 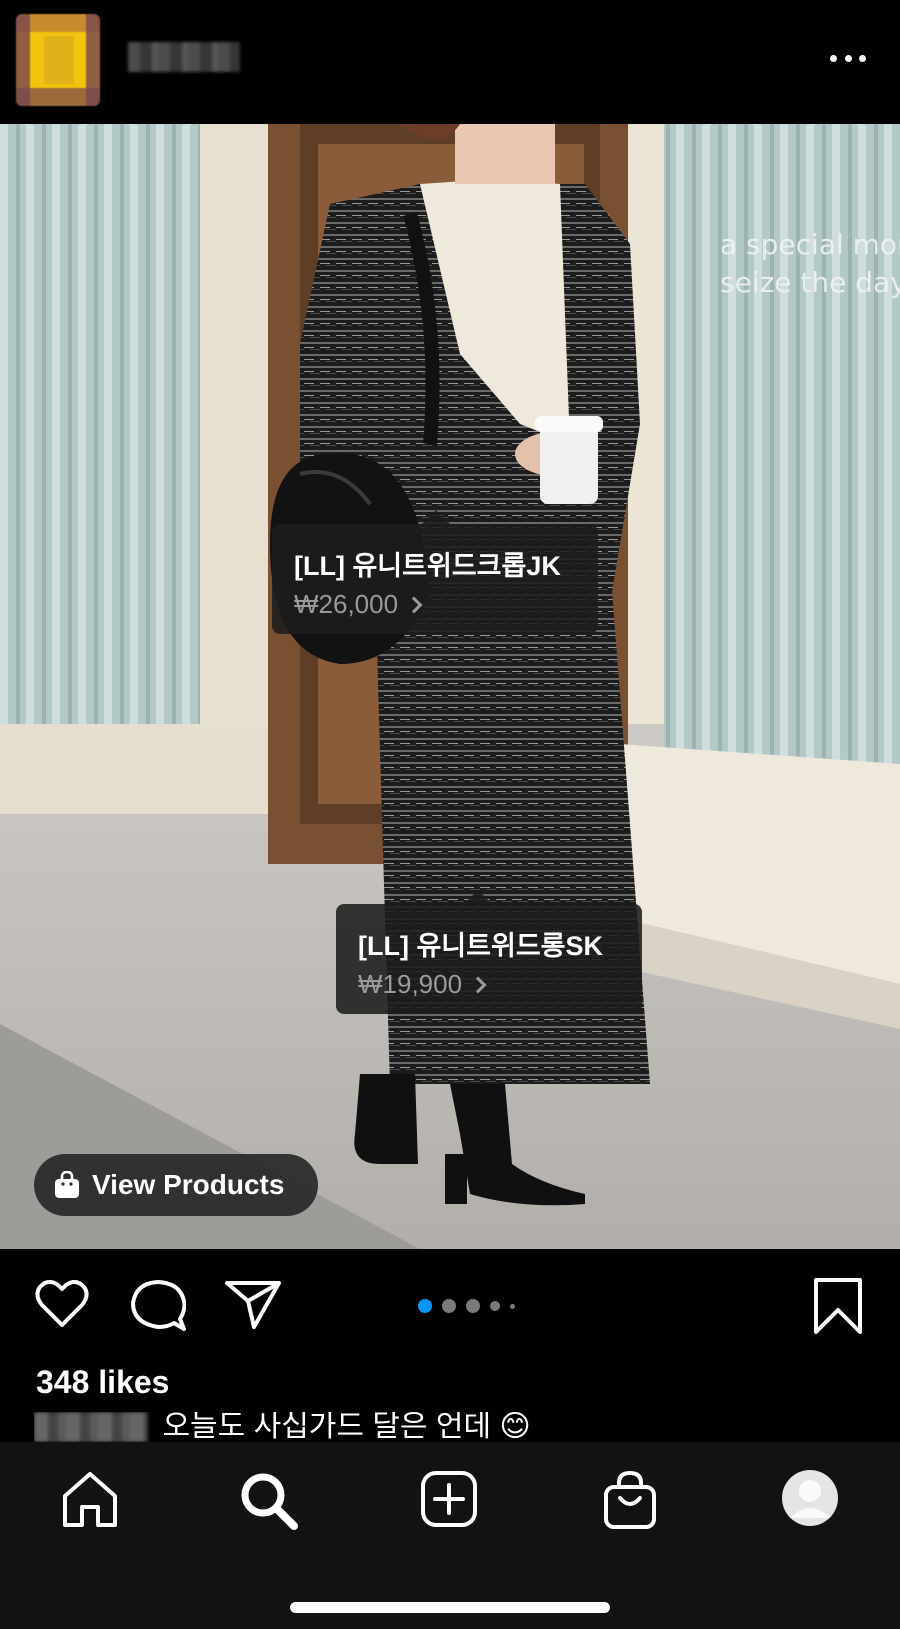 I want to click on home-indicator, so click(x=450, y=1607).